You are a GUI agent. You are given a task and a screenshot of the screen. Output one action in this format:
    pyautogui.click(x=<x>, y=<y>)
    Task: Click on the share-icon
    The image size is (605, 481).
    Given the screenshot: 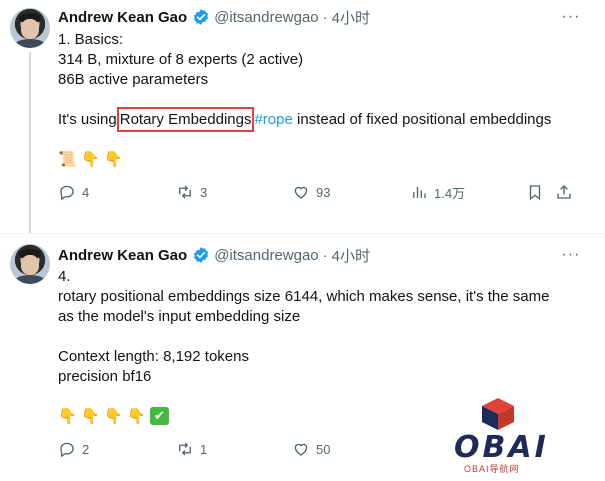 What is the action you would take?
    pyautogui.click(x=564, y=192)
    